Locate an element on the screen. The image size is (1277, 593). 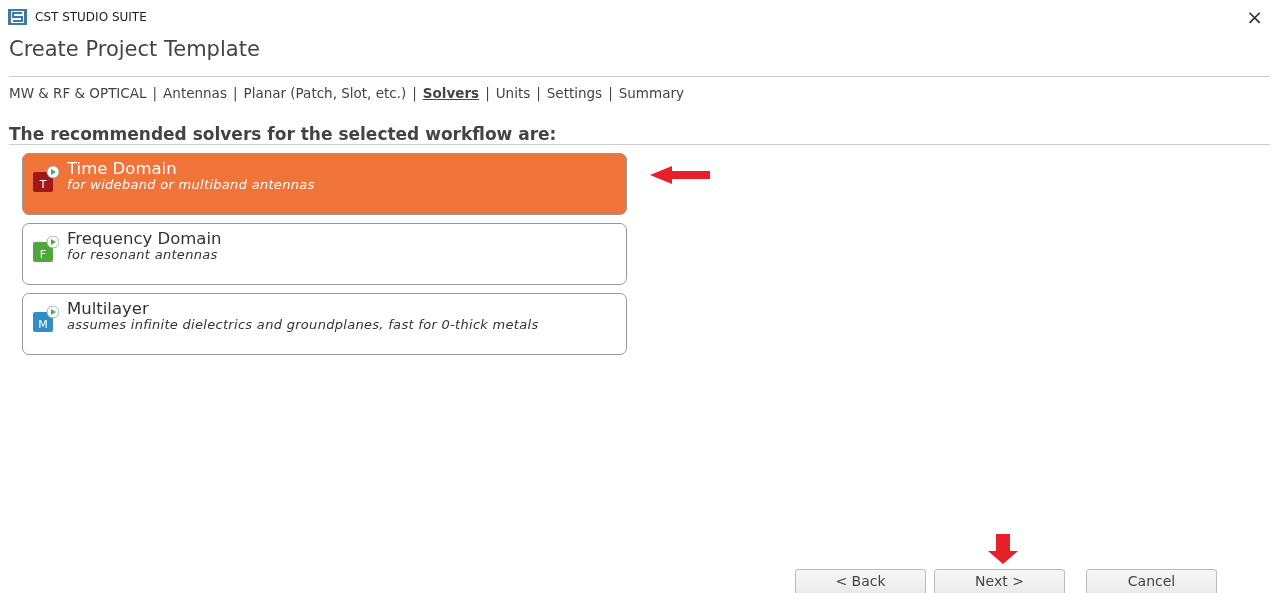
solver-option: M Multilayer assumes infinite dielectrics and groundplanes, fast for 0-thick metals is located at coordinates (324, 324).